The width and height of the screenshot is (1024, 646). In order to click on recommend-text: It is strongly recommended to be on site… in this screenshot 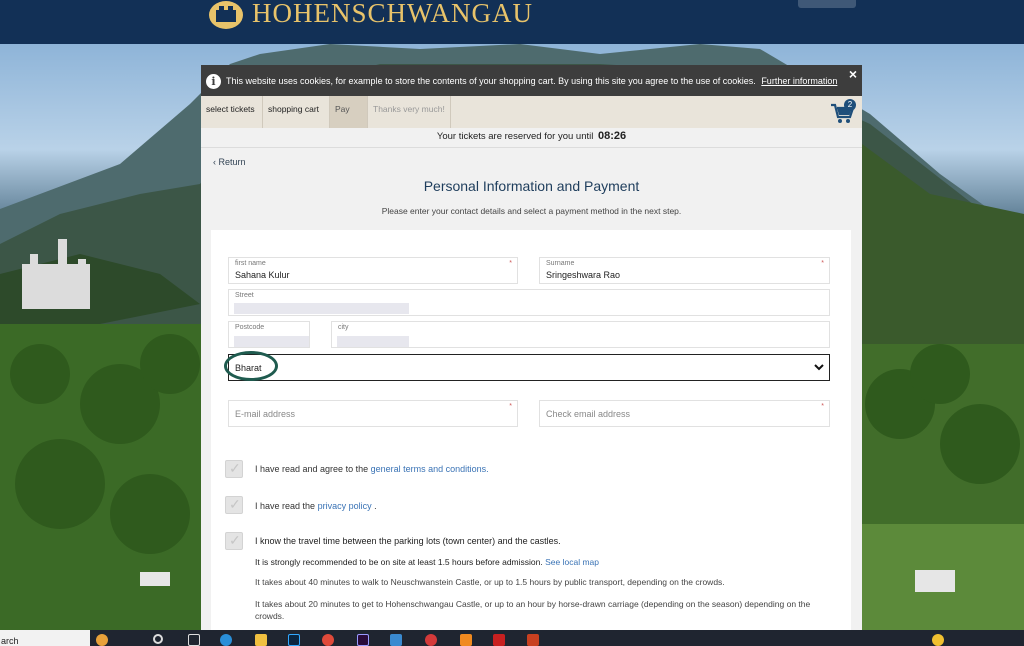, I will do `click(427, 562)`.